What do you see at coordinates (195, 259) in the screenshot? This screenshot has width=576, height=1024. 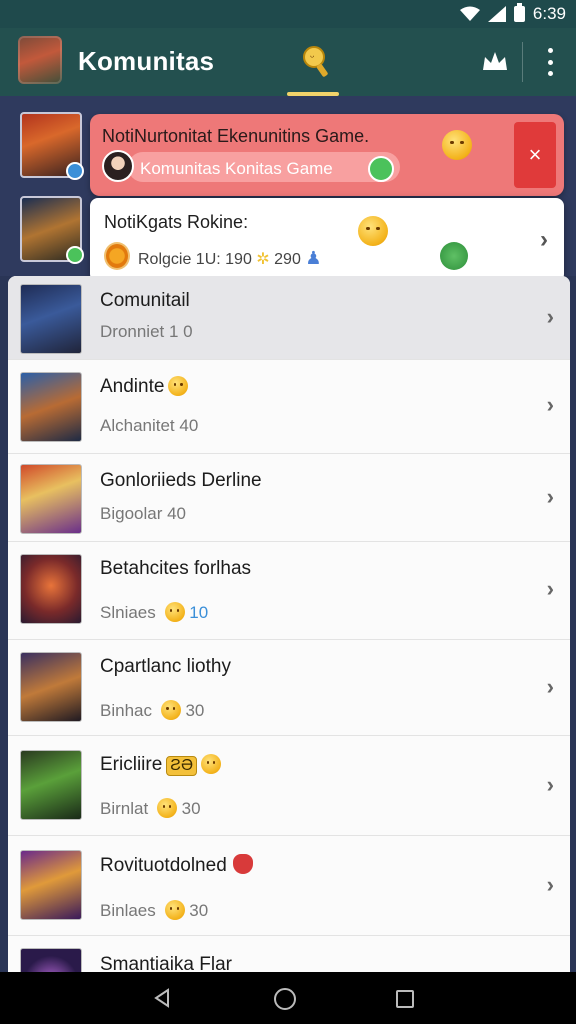 I see `meta-value-a: Rolgcie 1U: 190` at bounding box center [195, 259].